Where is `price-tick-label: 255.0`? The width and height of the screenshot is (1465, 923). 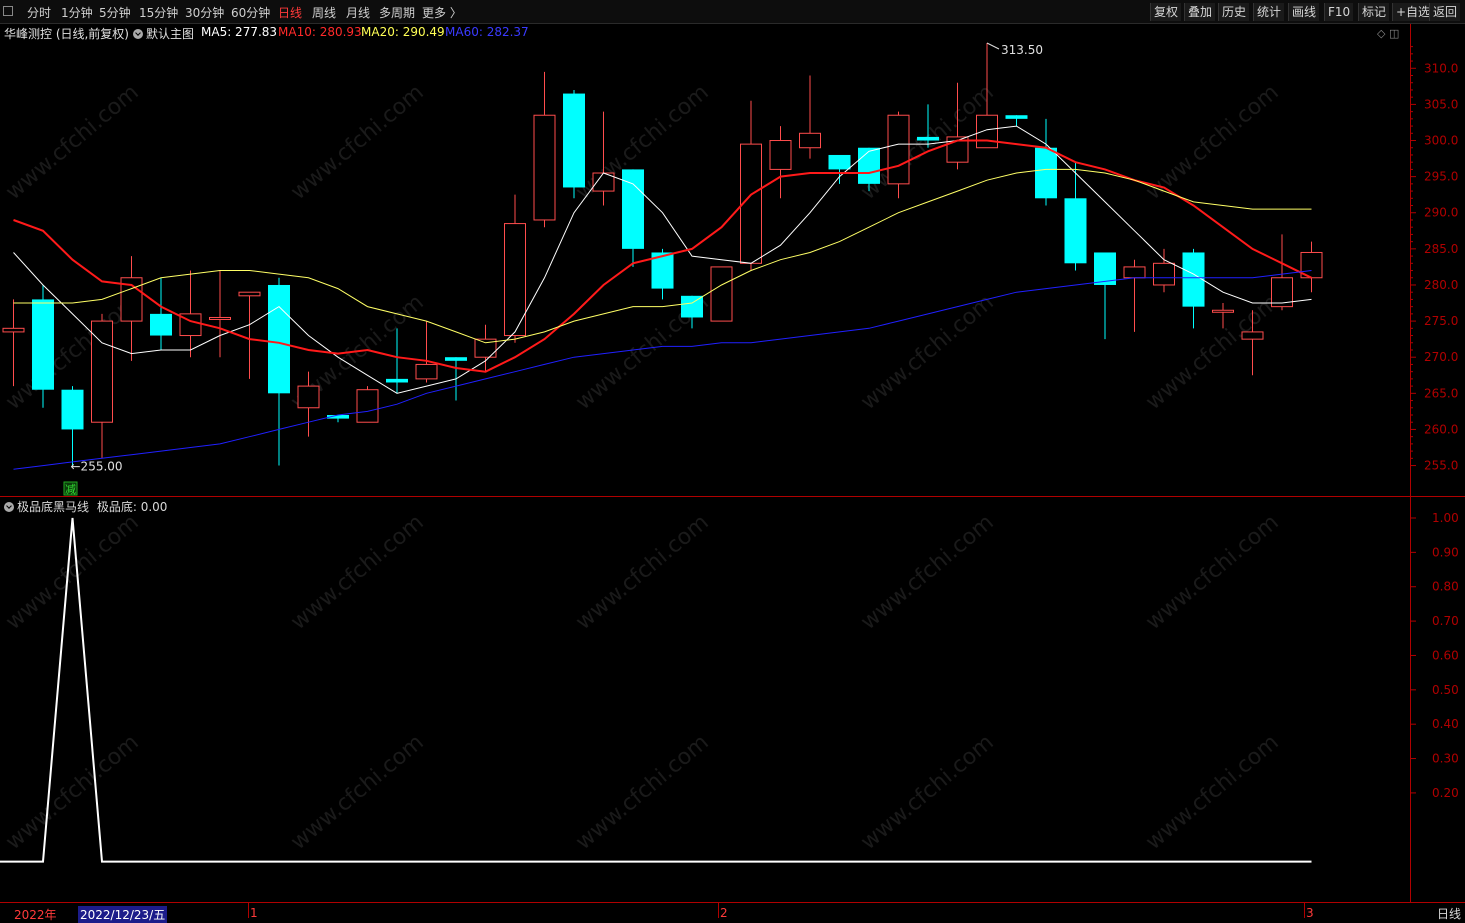 price-tick-label: 255.0 is located at coordinates (1441, 466).